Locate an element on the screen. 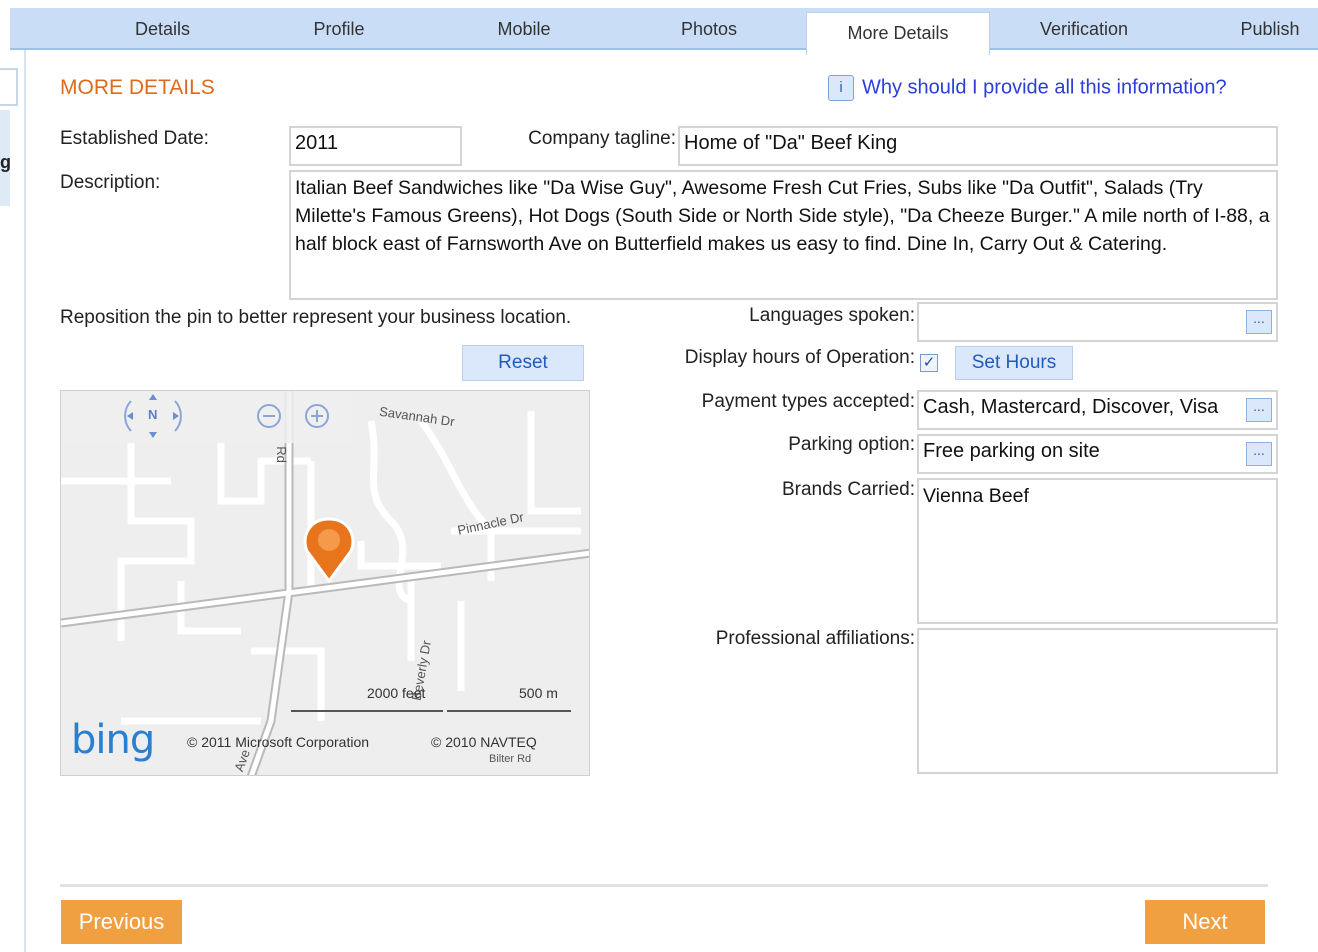 This screenshot has width=1318, height=952. next-button: Next is located at coordinates (1205, 922).